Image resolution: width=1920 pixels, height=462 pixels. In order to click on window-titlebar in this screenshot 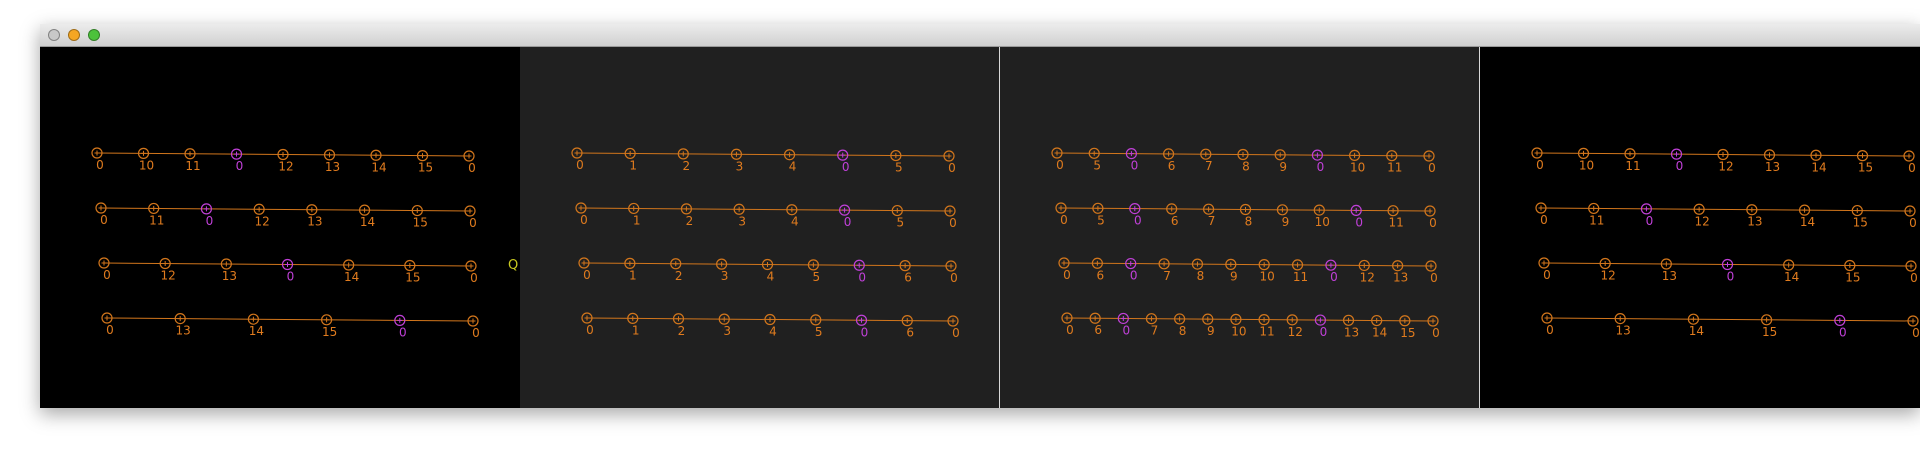, I will do `click(980, 35)`.